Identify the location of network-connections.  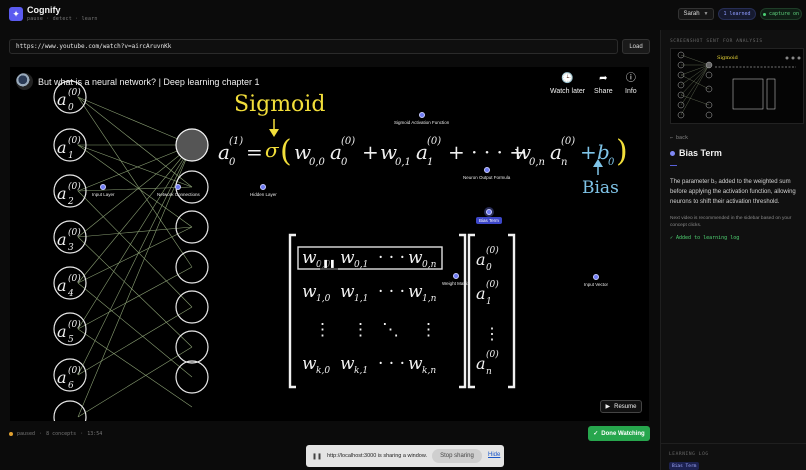
(135, 257).